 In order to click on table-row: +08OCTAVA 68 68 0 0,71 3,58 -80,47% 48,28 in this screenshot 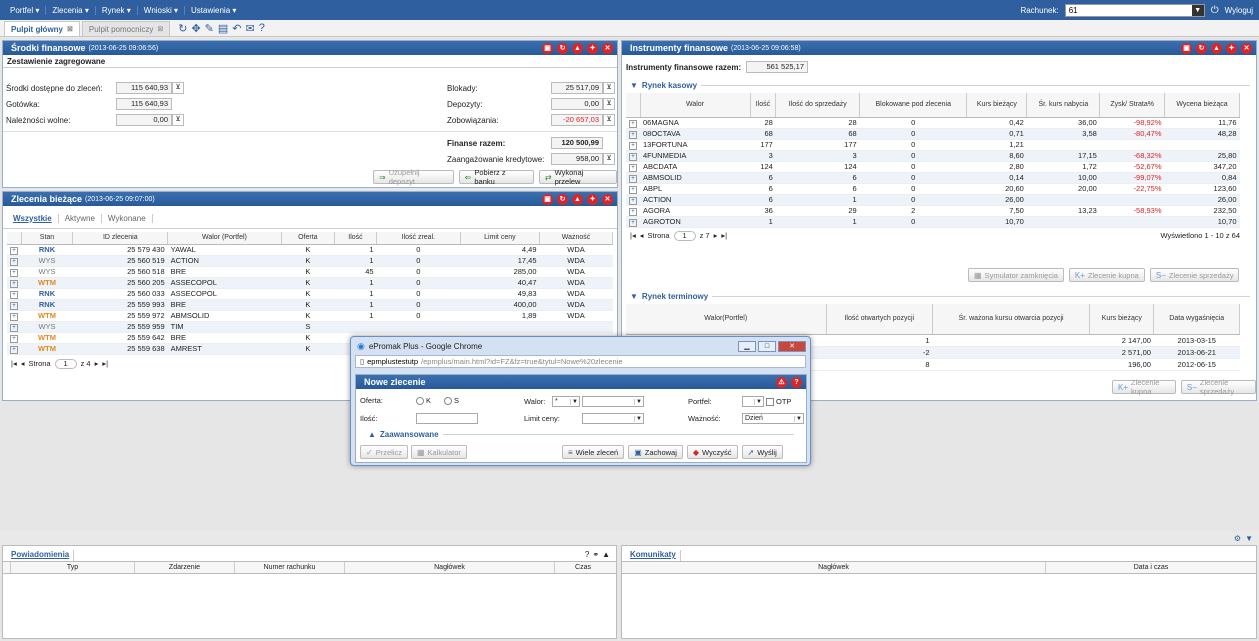, I will do `click(933, 134)`.